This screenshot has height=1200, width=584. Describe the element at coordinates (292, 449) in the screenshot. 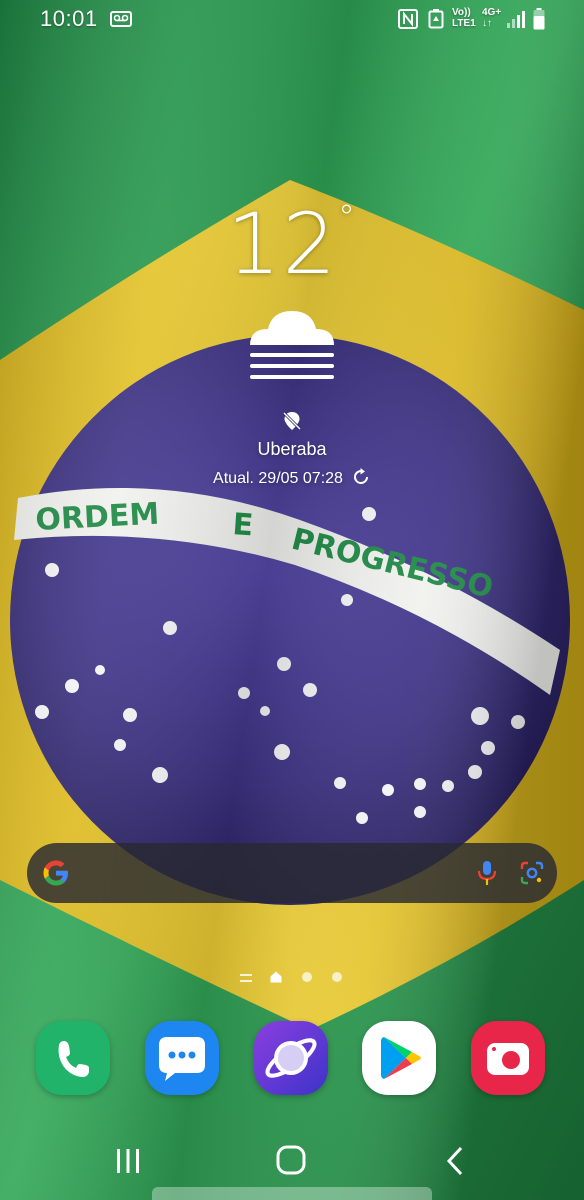

I see `weather-city: Uberaba` at that location.